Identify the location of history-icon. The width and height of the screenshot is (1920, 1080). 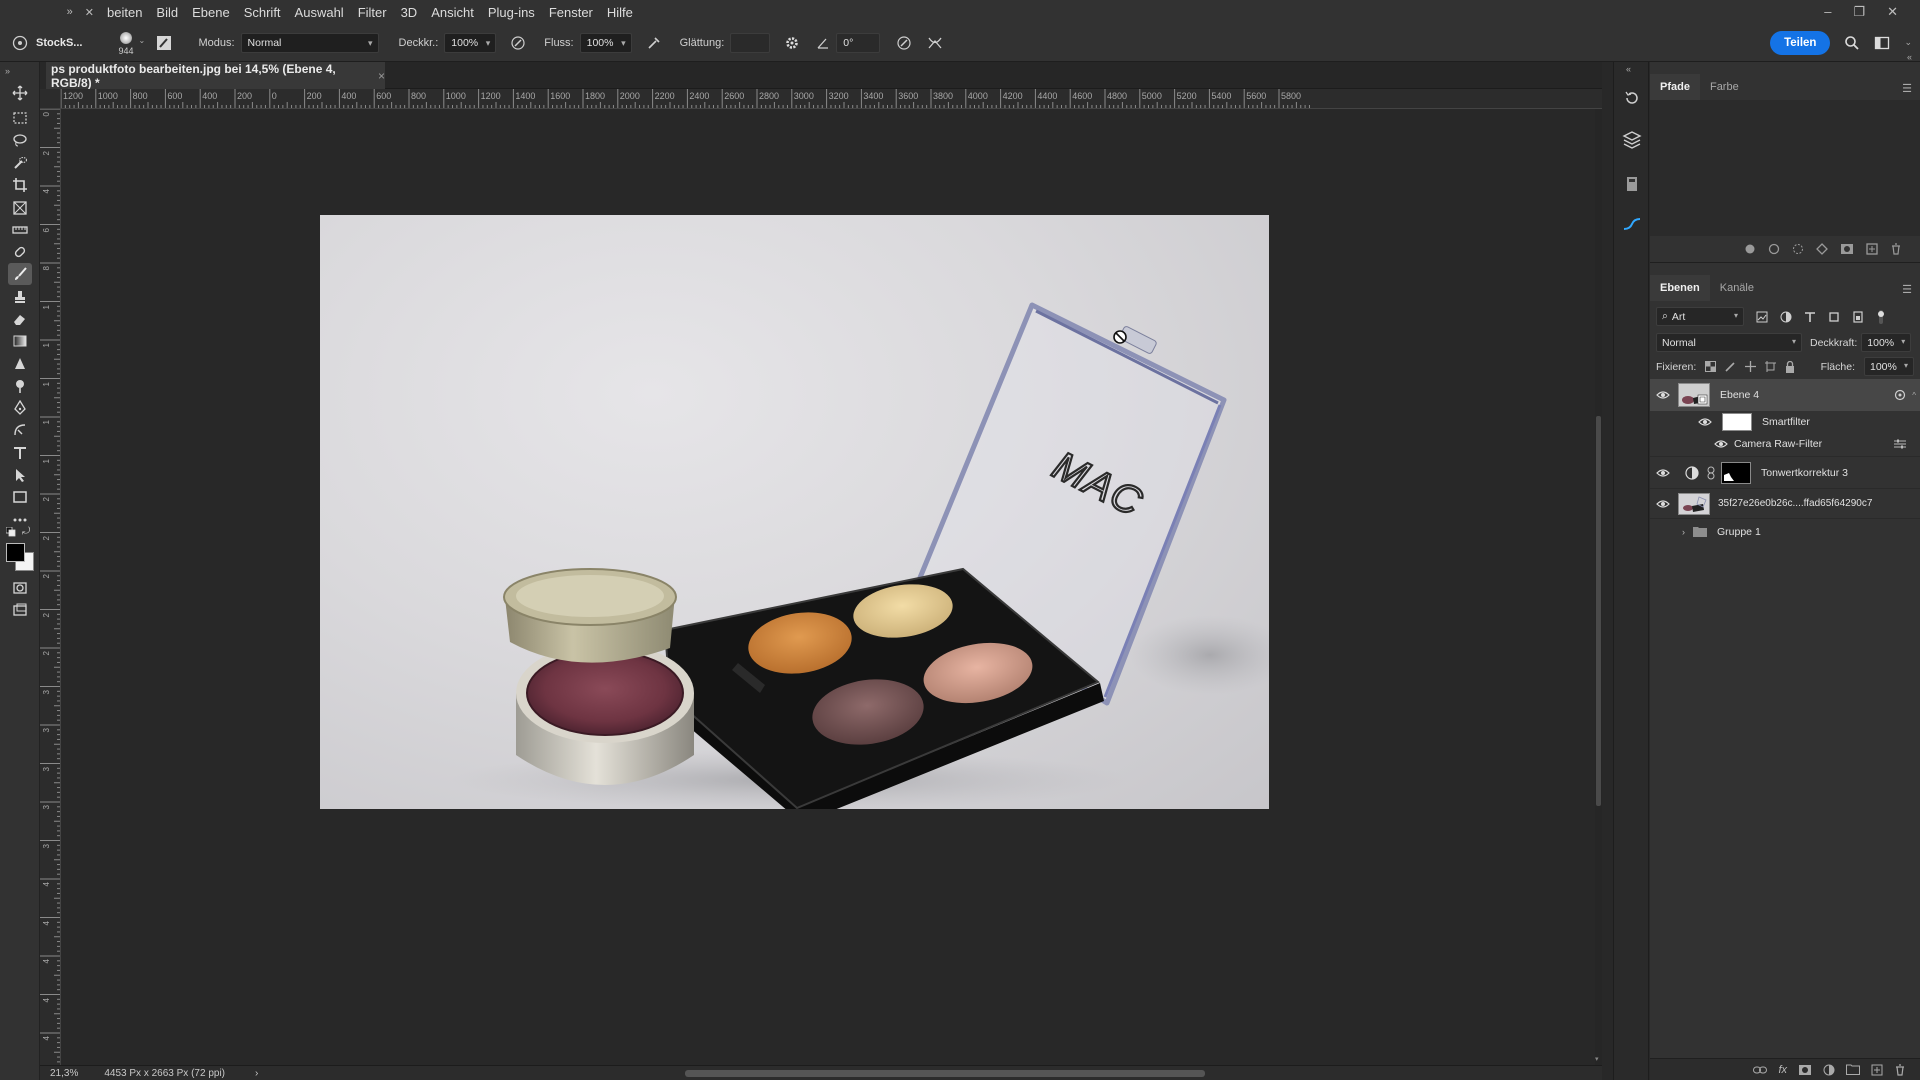
(1632, 98).